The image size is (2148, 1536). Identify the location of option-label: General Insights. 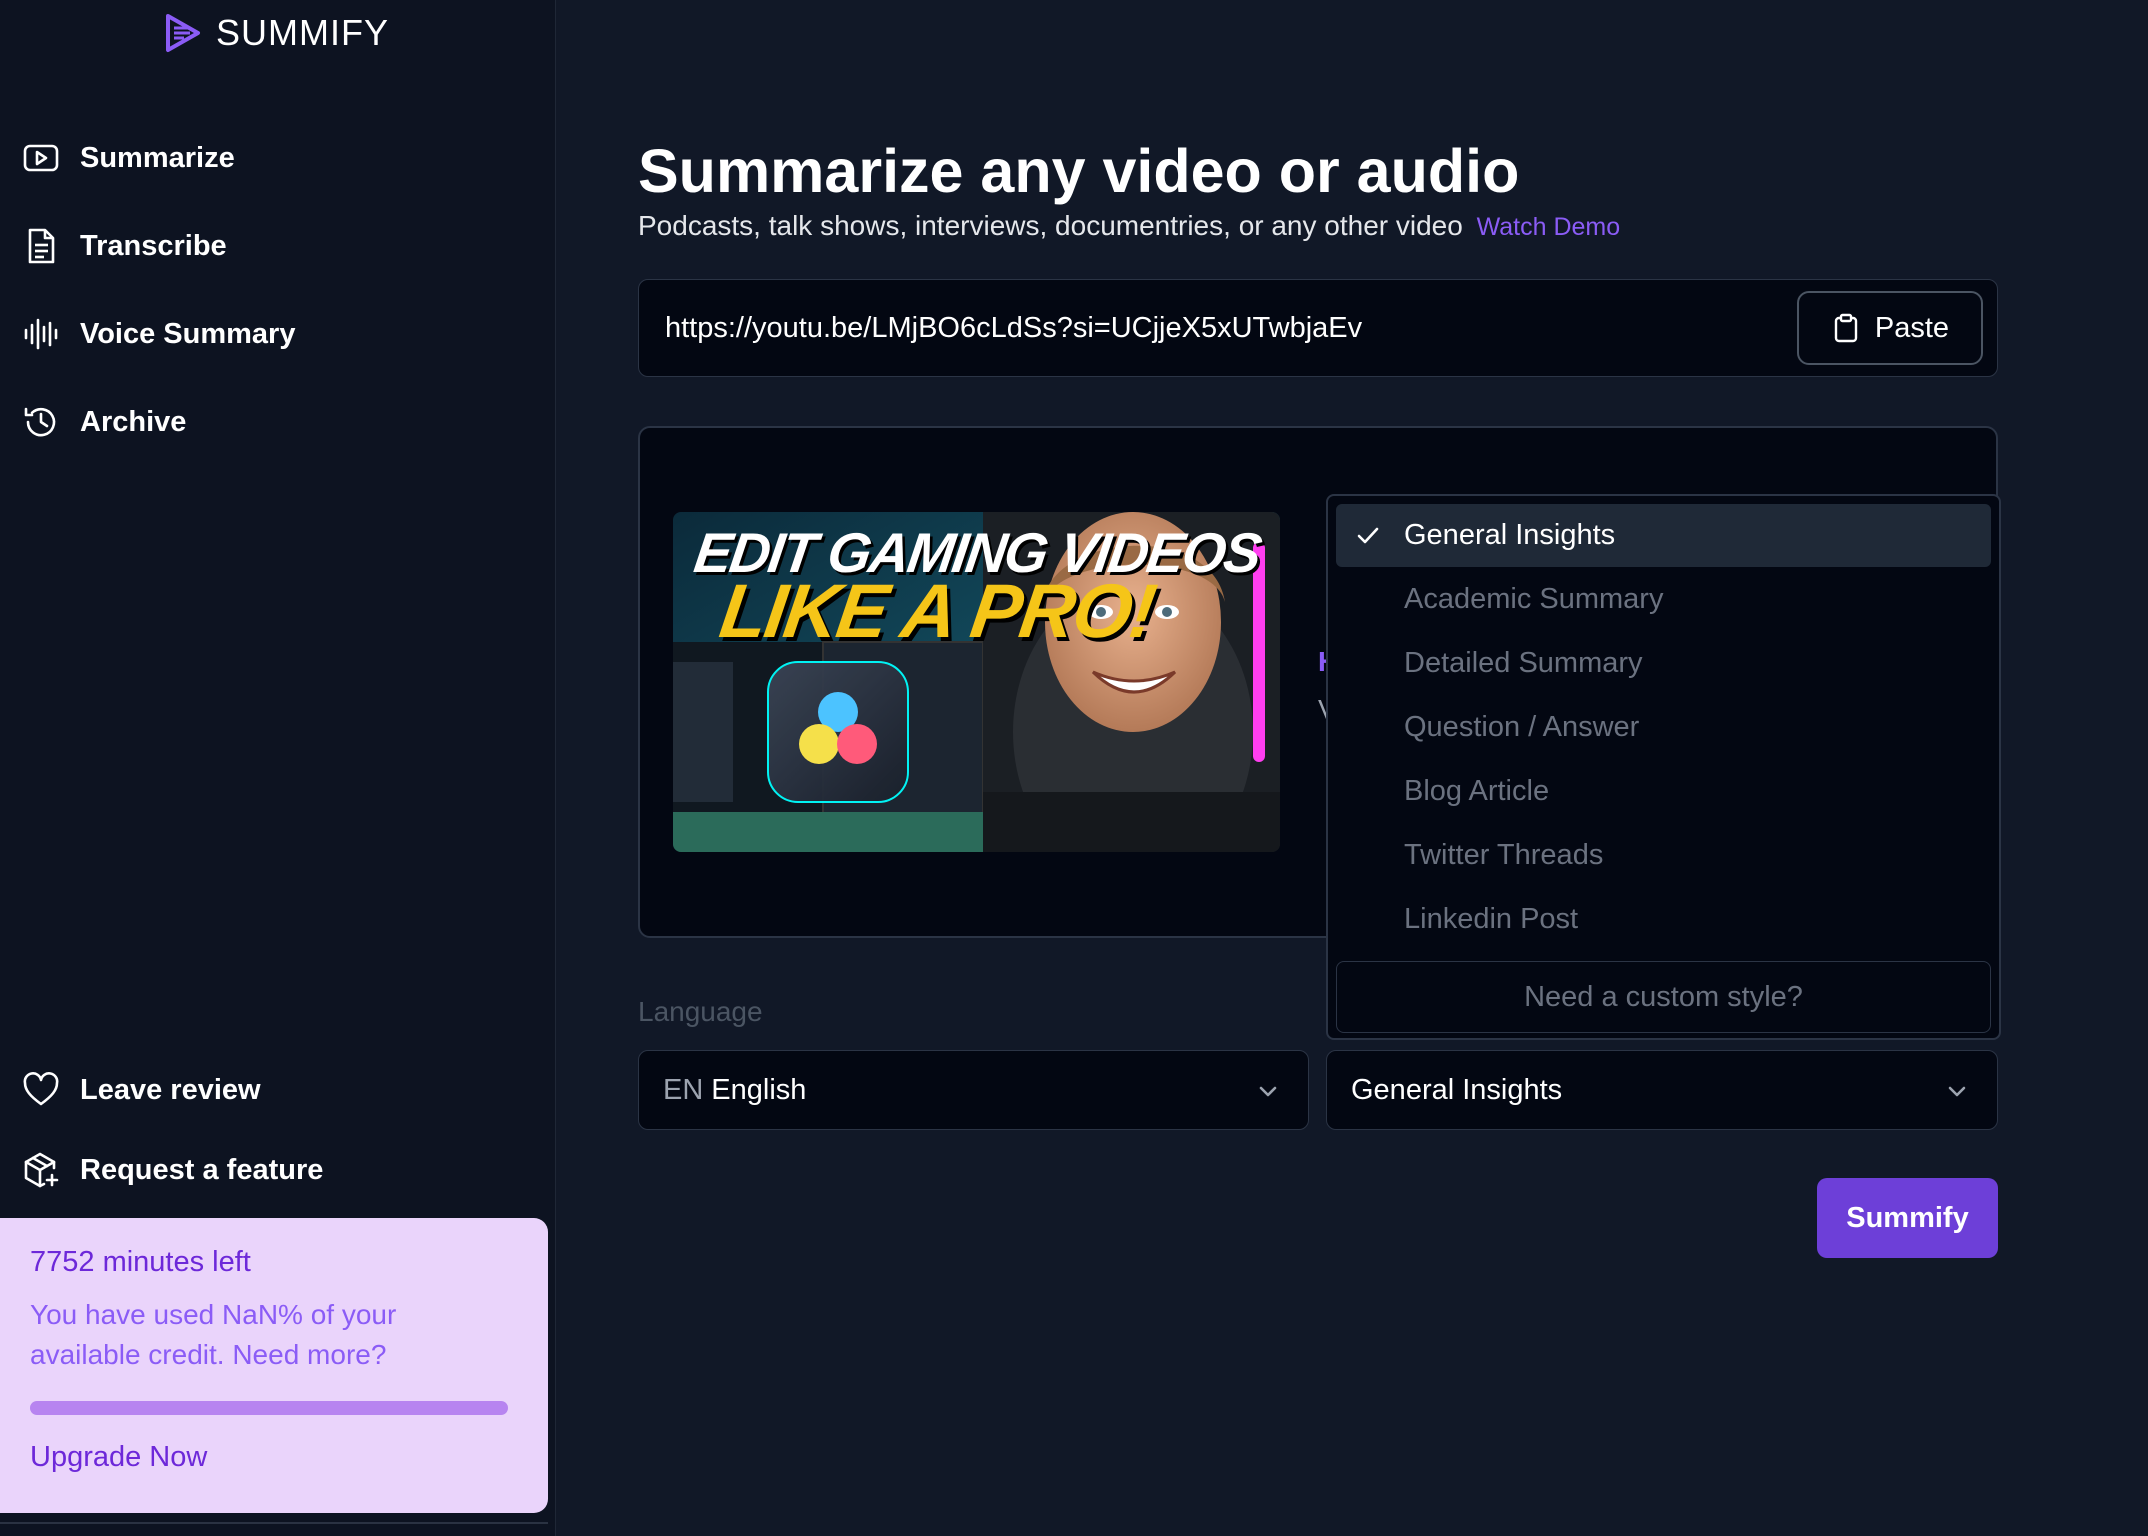
(1510, 535).